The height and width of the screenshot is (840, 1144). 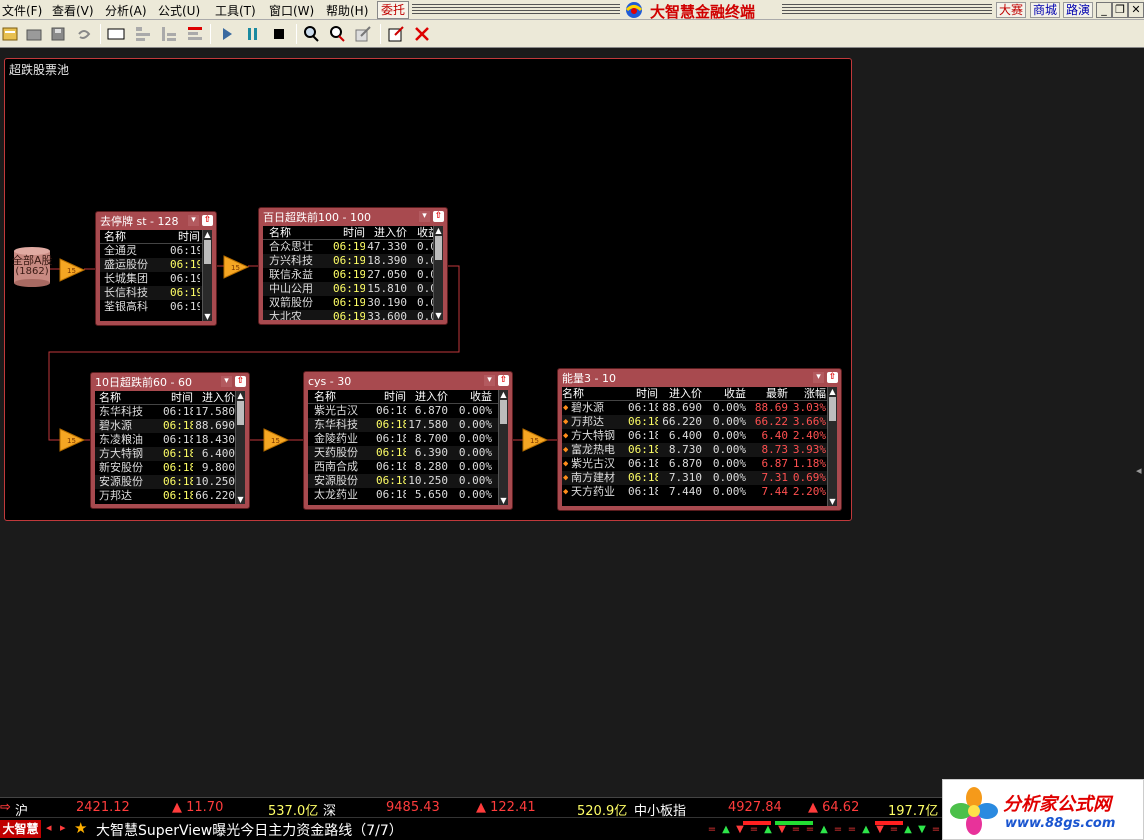 I want to click on undo-icon, so click(x=84, y=34).